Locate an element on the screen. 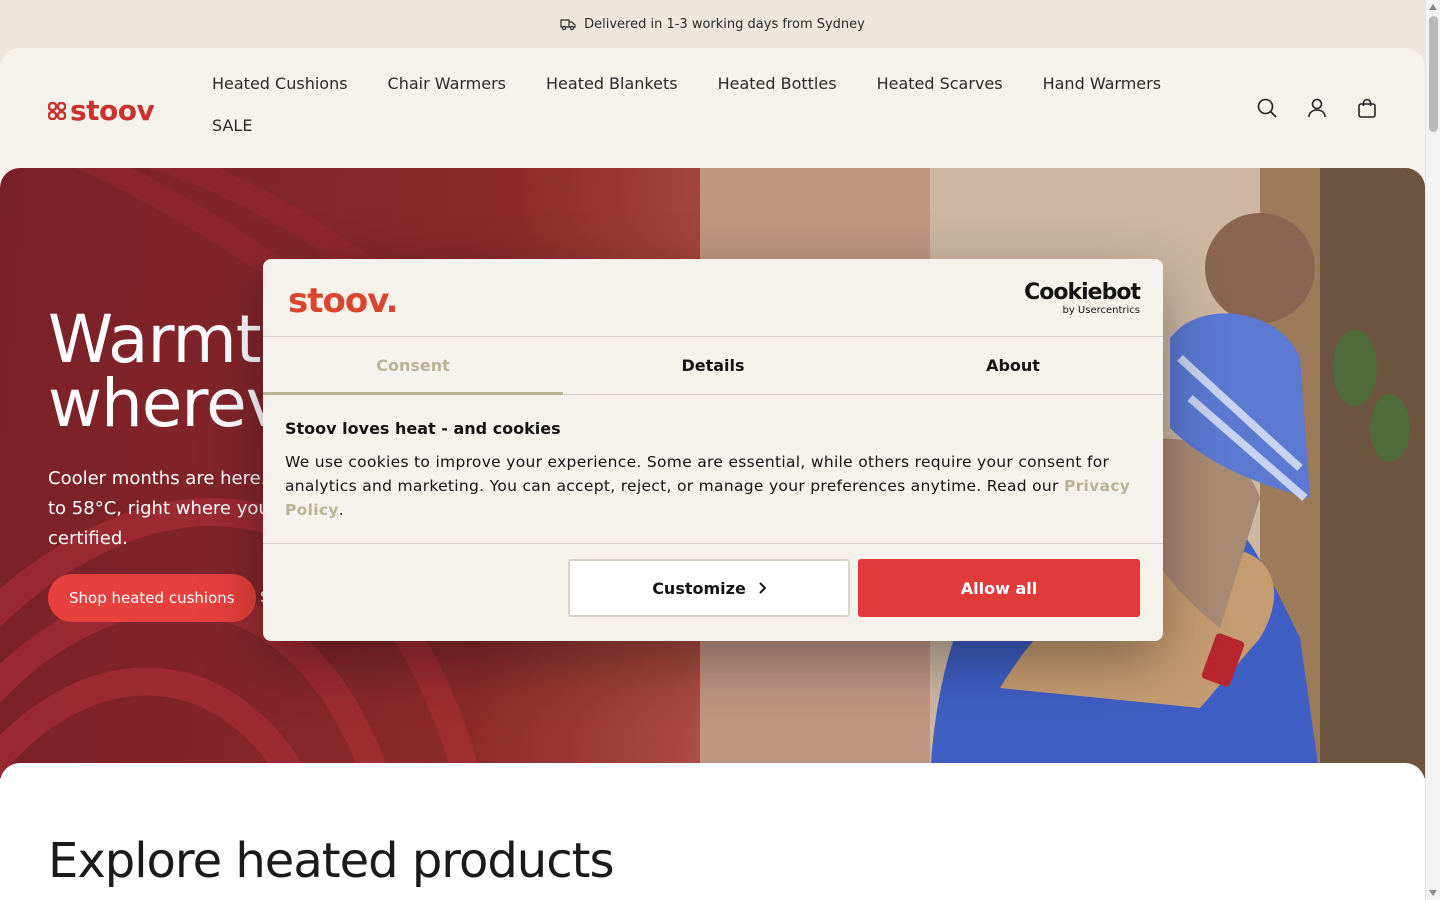 The height and width of the screenshot is (900, 1440). dialog-body-end: . is located at coordinates (341, 510).